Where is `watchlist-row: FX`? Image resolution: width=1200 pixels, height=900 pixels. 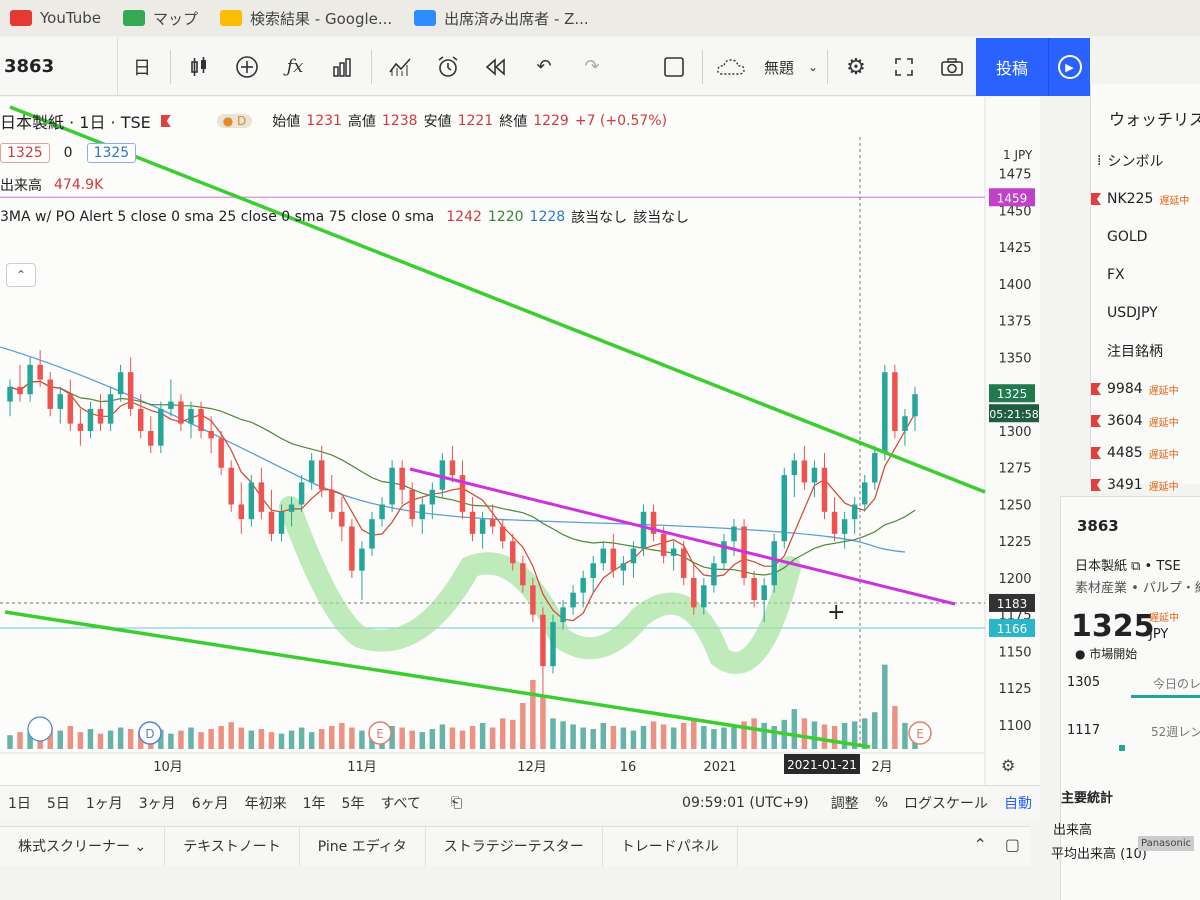 watchlist-row: FX is located at coordinates (1145, 275).